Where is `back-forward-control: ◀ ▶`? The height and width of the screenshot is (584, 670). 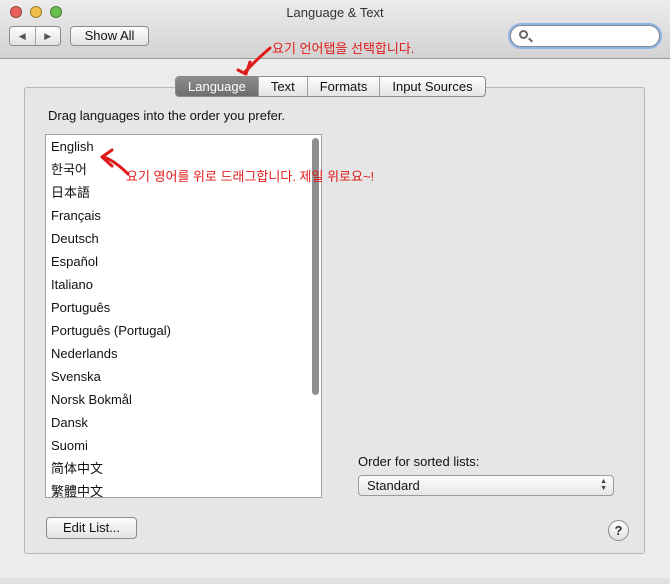 back-forward-control: ◀ ▶ is located at coordinates (35, 36).